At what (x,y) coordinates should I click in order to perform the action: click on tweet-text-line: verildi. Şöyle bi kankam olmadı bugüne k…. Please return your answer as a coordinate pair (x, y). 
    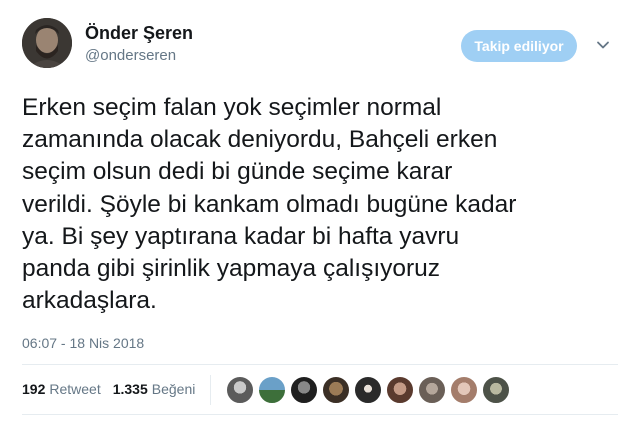
    Looking at the image, I should click on (269, 204).